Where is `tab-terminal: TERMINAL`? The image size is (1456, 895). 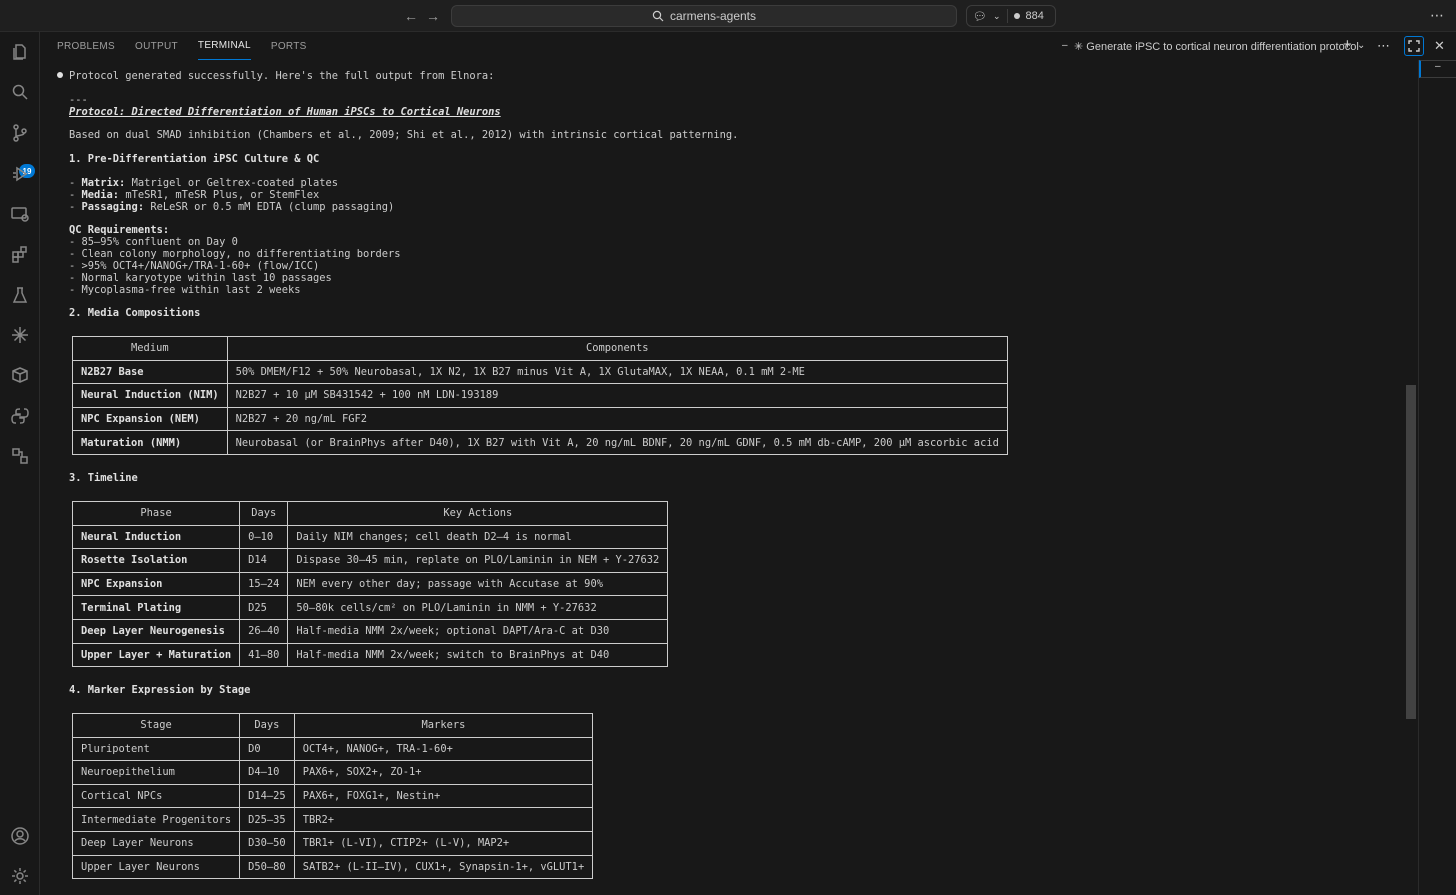 tab-terminal: TERMINAL is located at coordinates (224, 46).